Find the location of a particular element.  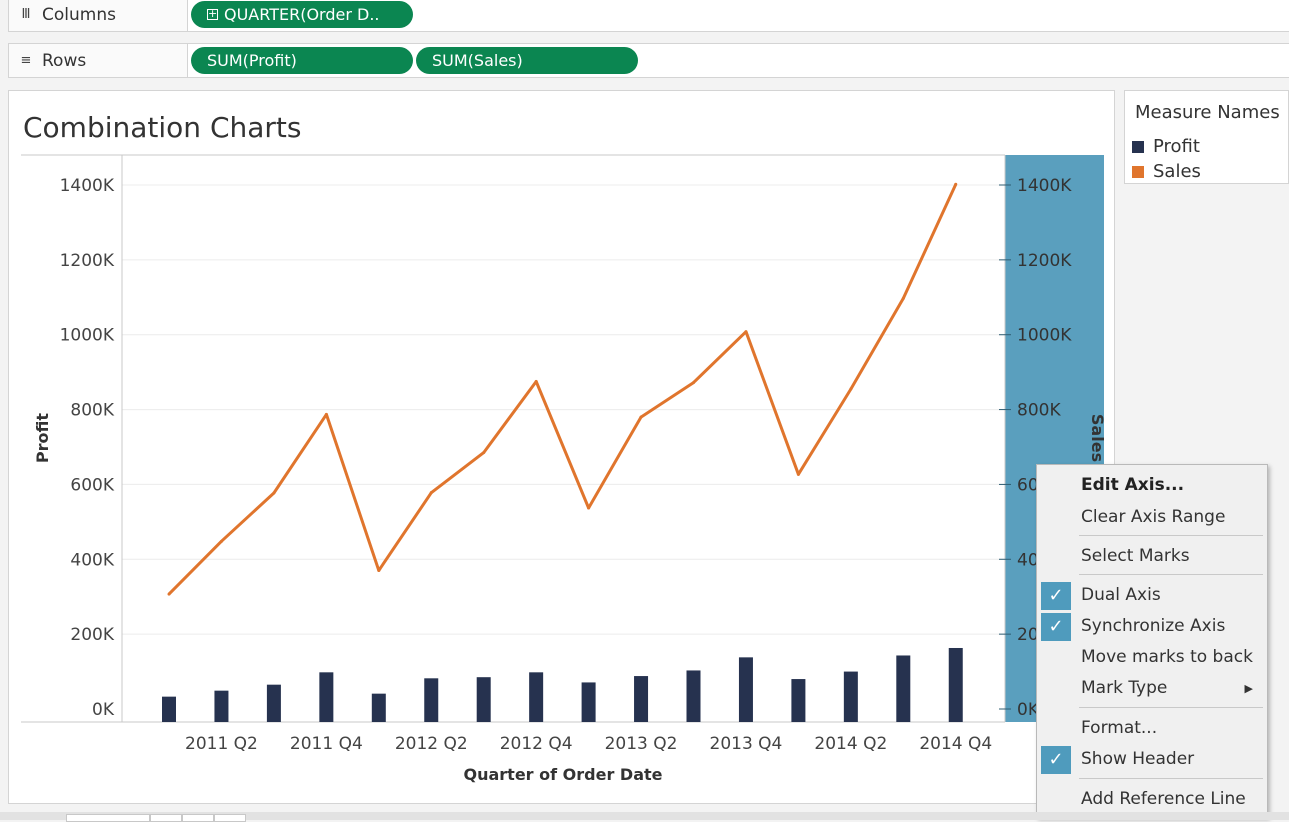

columns-icon: Ⅲ is located at coordinates (26, 14).